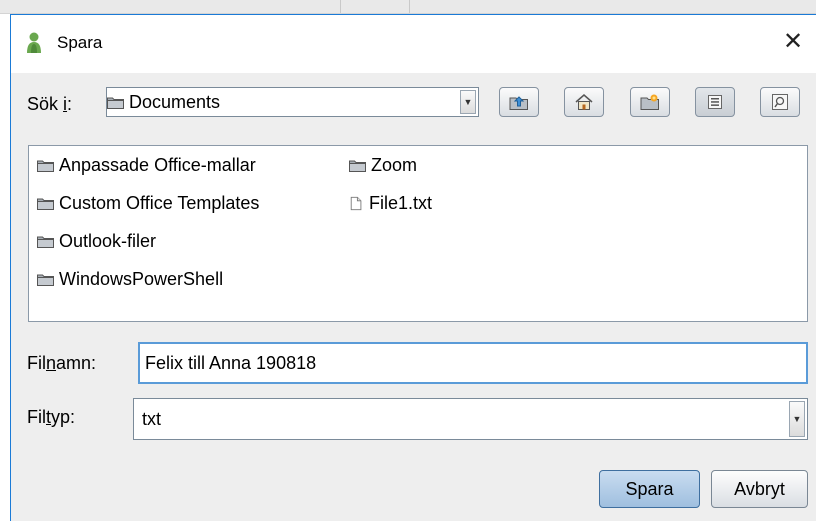 The height and width of the screenshot is (521, 816). I want to click on cancel-button-label: Avbryt, so click(759, 488).